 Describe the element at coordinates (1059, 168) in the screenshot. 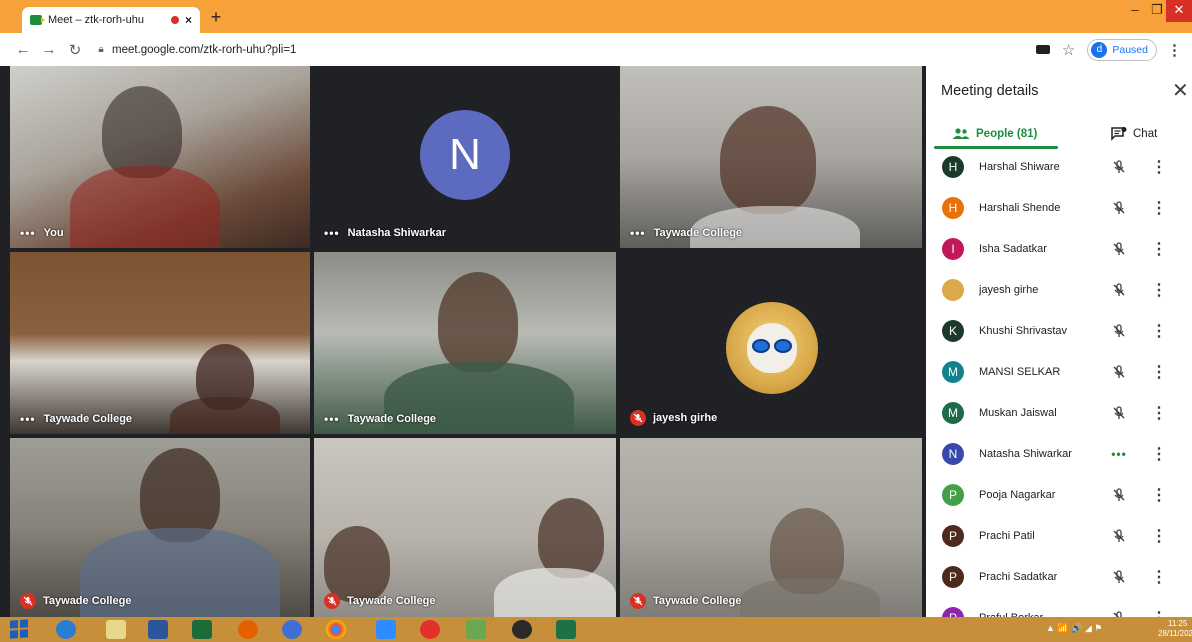

I see `participant-row: H Harshal Shiware ⋮` at that location.